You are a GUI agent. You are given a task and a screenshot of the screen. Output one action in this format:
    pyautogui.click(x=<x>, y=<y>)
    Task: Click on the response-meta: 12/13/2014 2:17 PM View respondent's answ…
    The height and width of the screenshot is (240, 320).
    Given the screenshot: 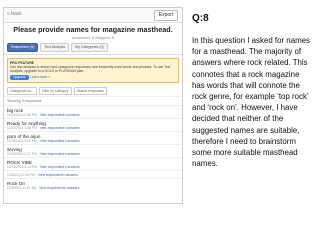 What is the action you would take?
    pyautogui.click(x=93, y=154)
    